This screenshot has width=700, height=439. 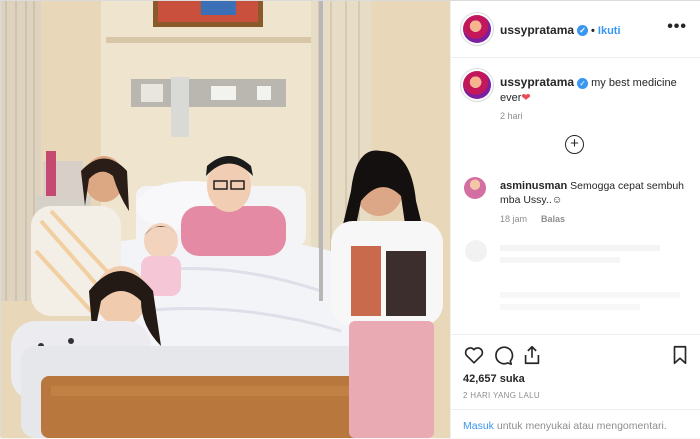 I want to click on commenter-avatar, so click(x=475, y=188).